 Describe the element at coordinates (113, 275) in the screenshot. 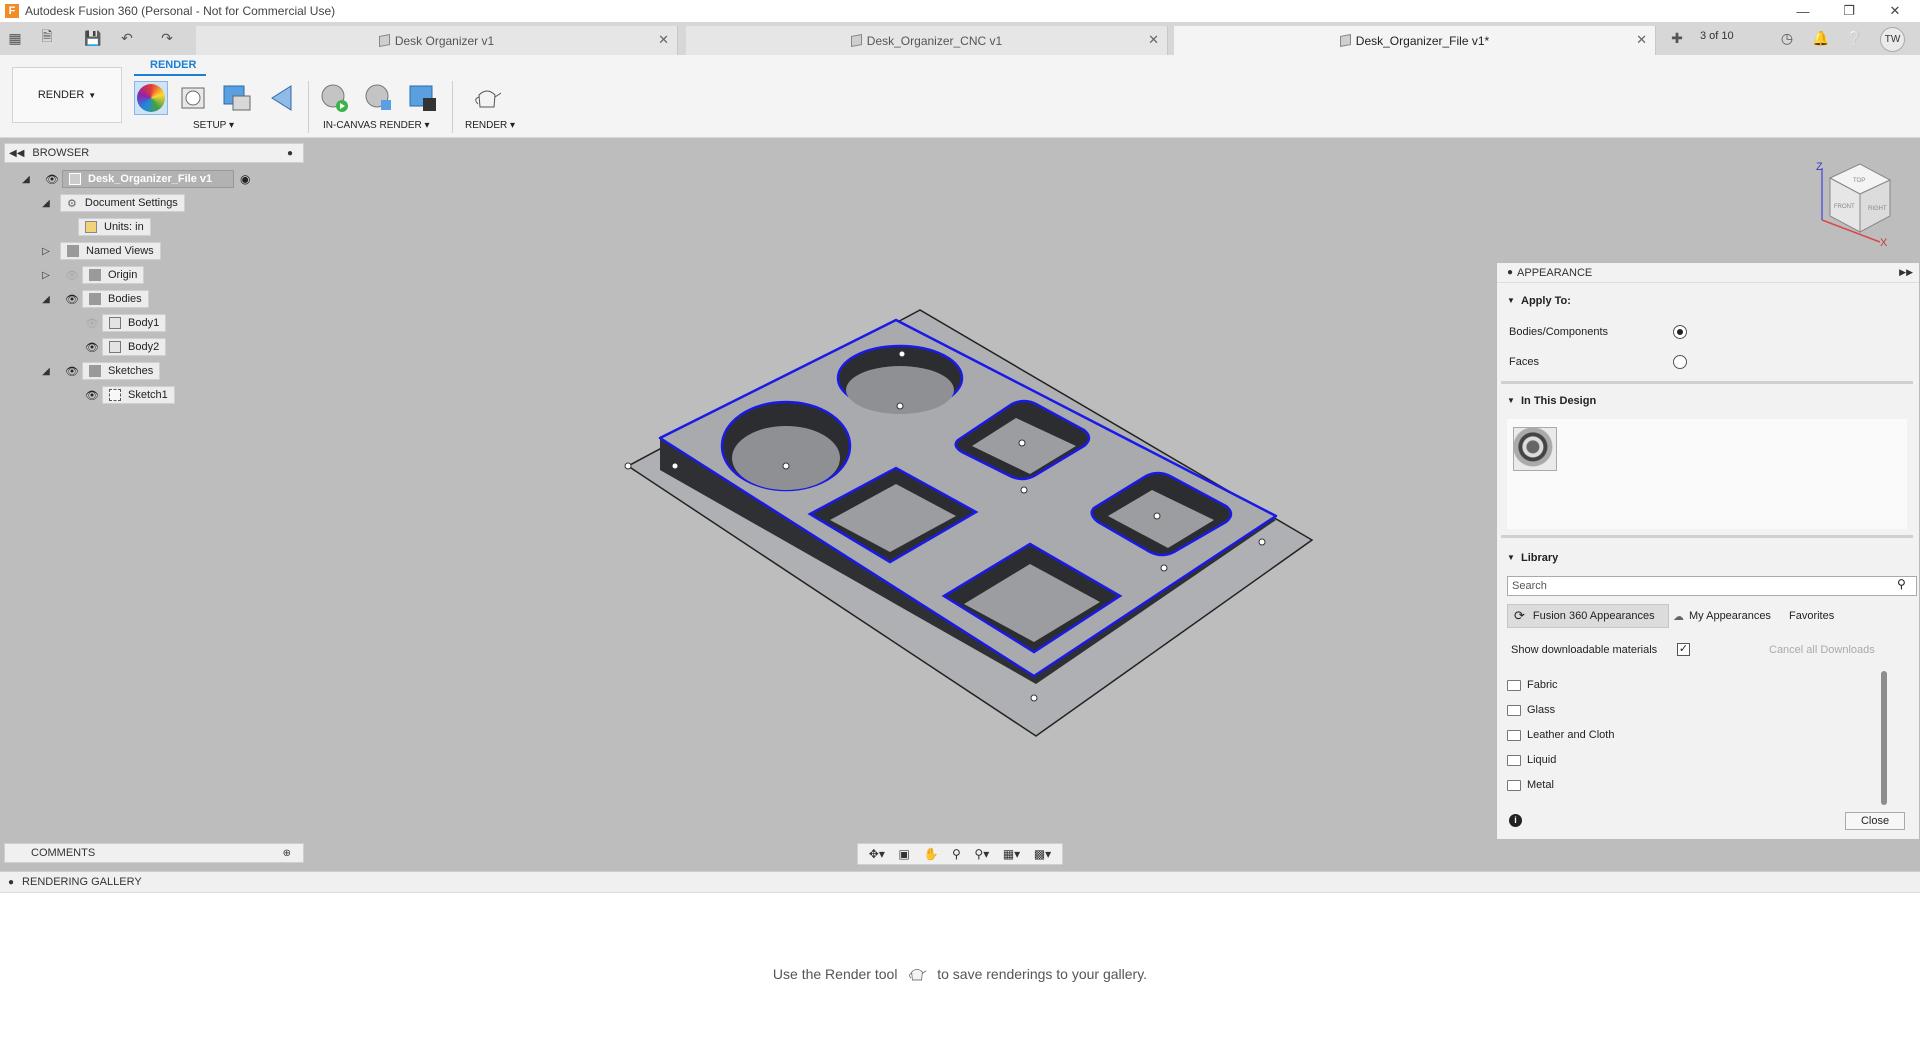

I see `origin-node: Origin` at that location.